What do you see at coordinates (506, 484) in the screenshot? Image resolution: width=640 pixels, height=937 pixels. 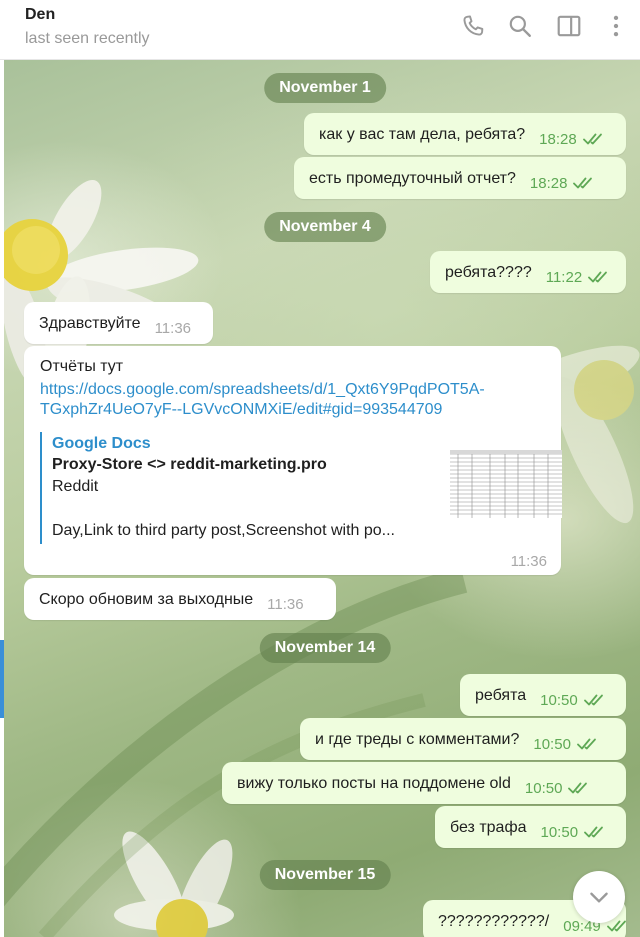 I see `spreadsheet-thumbnail-icon` at bounding box center [506, 484].